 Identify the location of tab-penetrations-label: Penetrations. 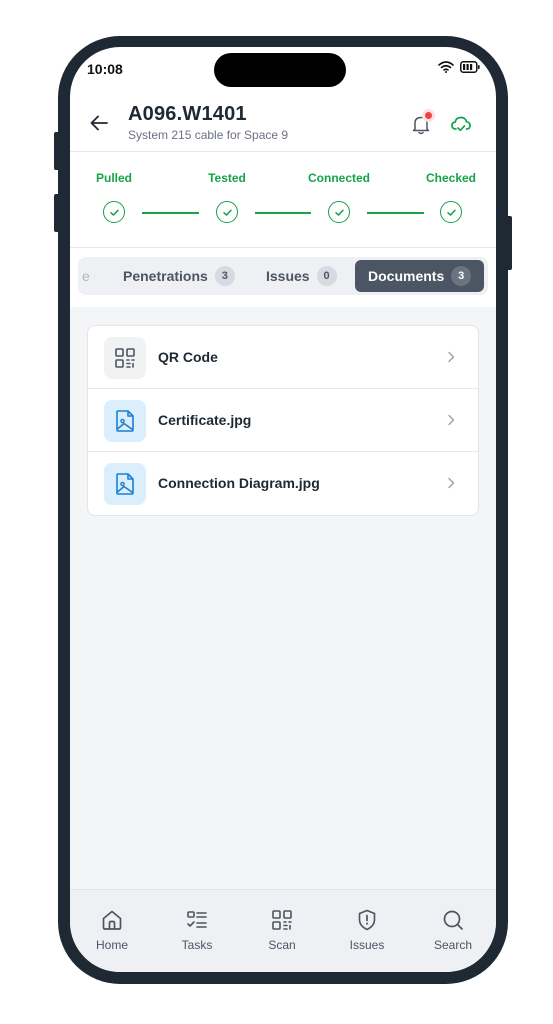
(165, 276).